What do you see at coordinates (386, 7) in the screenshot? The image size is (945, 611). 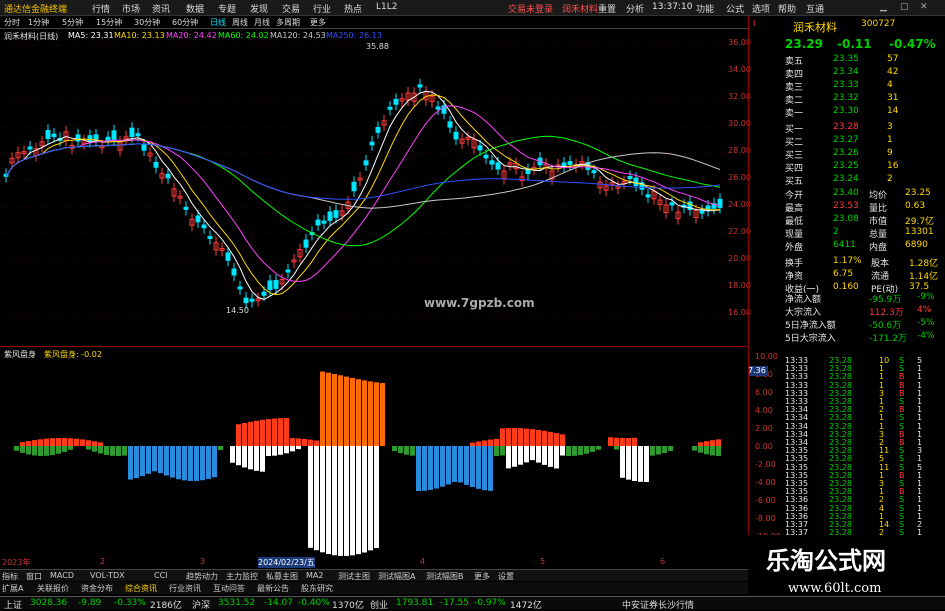 I see `menu-item: L1L2` at bounding box center [386, 7].